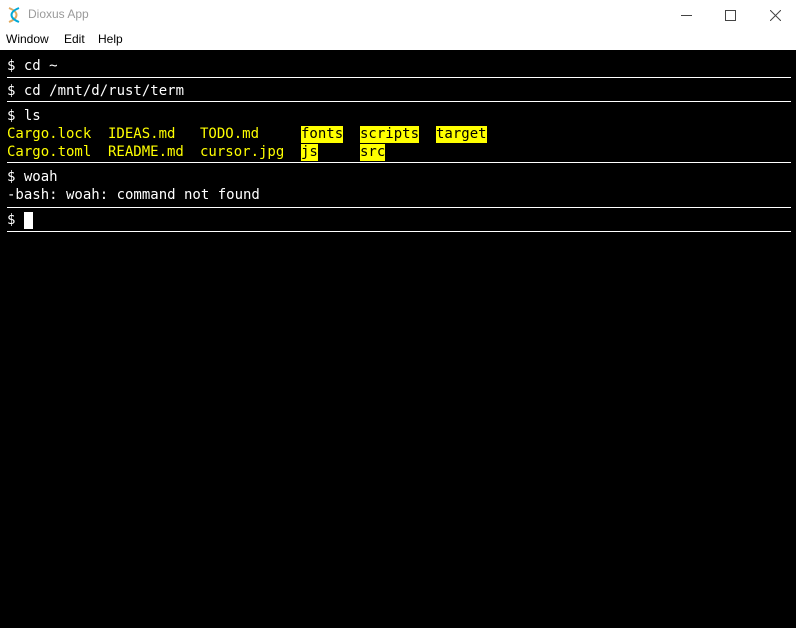  I want to click on command-line: $ woah, so click(32, 177).